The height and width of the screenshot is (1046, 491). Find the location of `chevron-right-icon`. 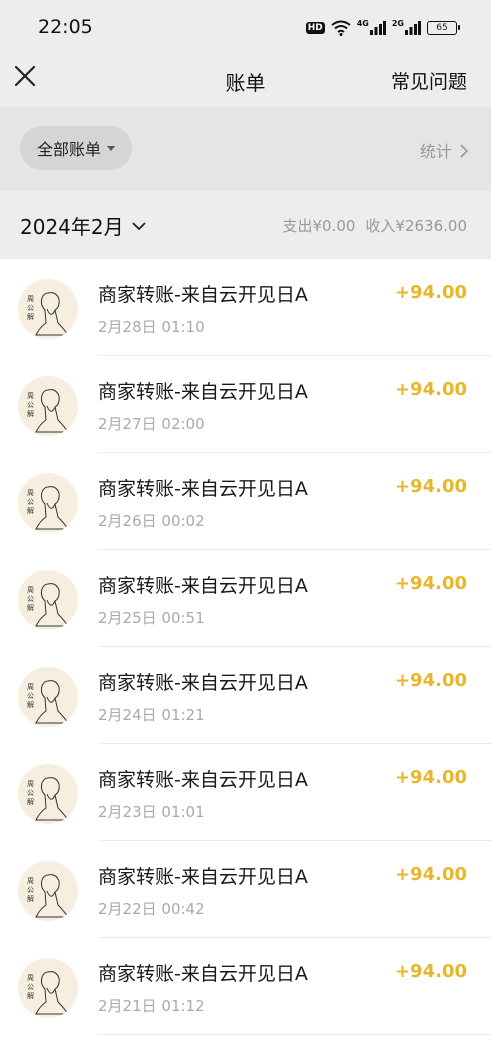

chevron-right-icon is located at coordinates (464, 151).